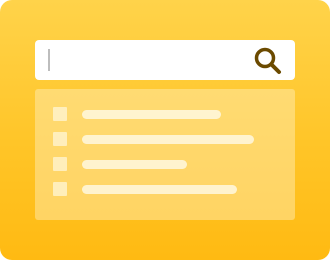 This screenshot has width=330, height=260. I want to click on search-bar, so click(165, 60).